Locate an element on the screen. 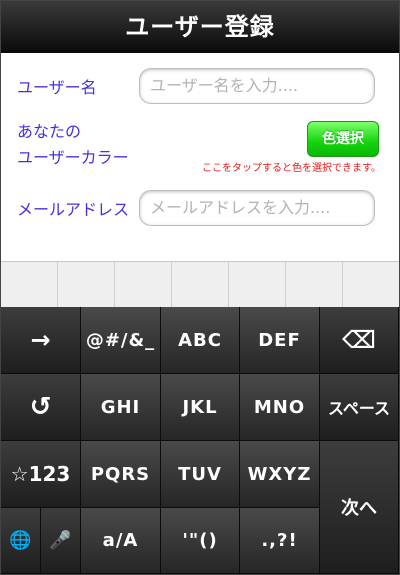 The width and height of the screenshot is (400, 575). mic-key: 🎤 is located at coordinates (61, 541).